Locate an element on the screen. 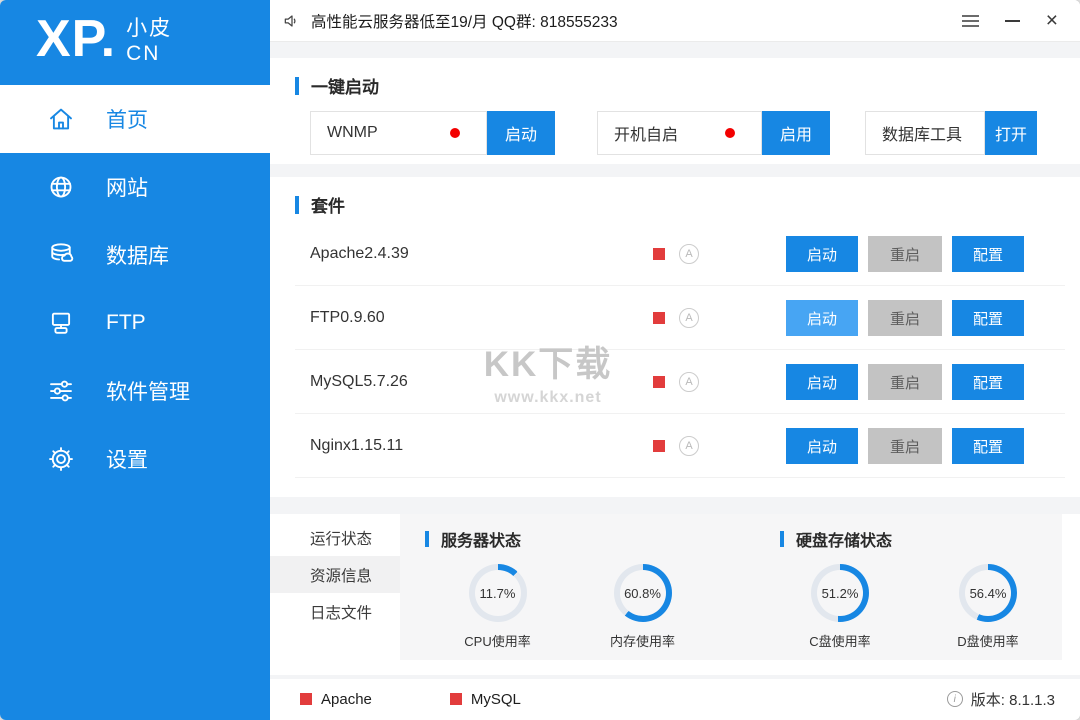  disk-c-donut: 51.2% is located at coordinates (840, 593).